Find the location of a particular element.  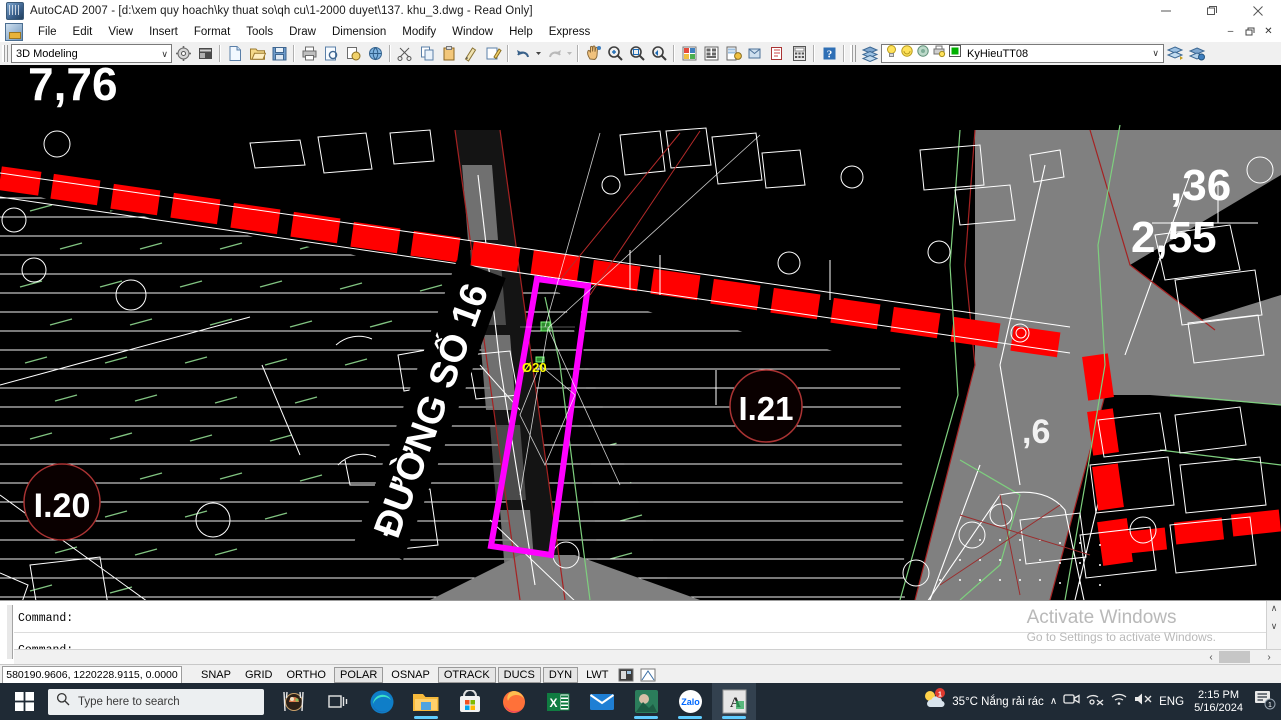

plot-preview-icon is located at coordinates (331, 53).